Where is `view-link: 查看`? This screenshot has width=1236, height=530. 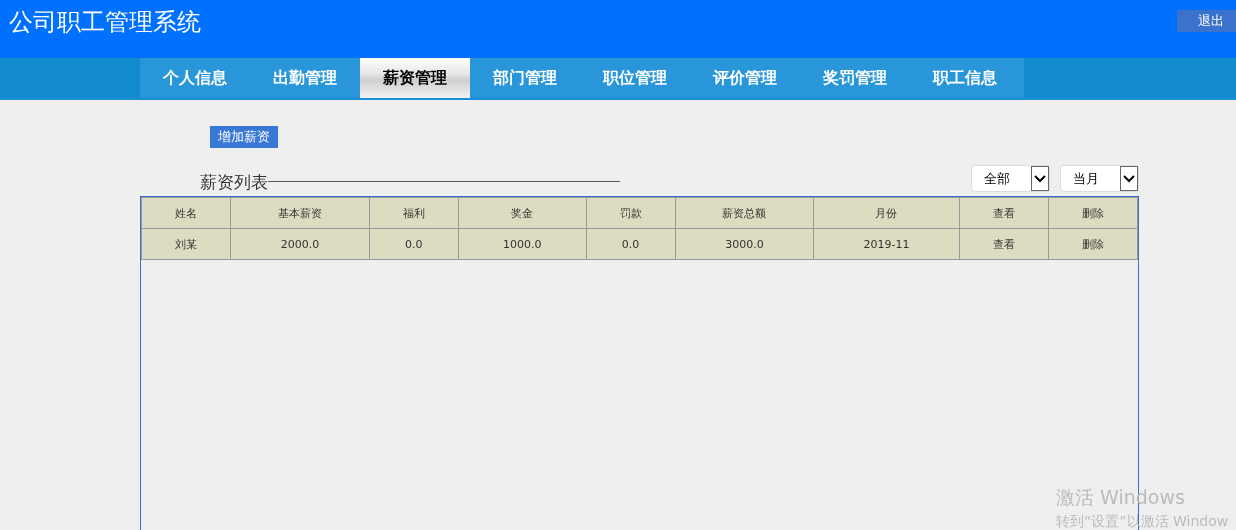 view-link: 查看 is located at coordinates (1004, 244).